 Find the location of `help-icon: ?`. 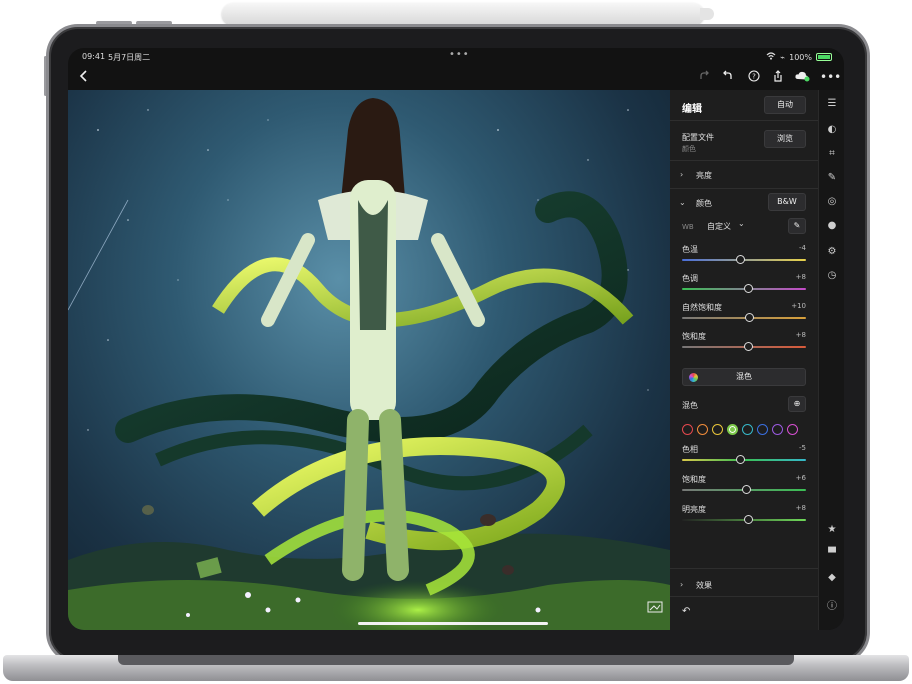

help-icon: ? is located at coordinates (754, 77).